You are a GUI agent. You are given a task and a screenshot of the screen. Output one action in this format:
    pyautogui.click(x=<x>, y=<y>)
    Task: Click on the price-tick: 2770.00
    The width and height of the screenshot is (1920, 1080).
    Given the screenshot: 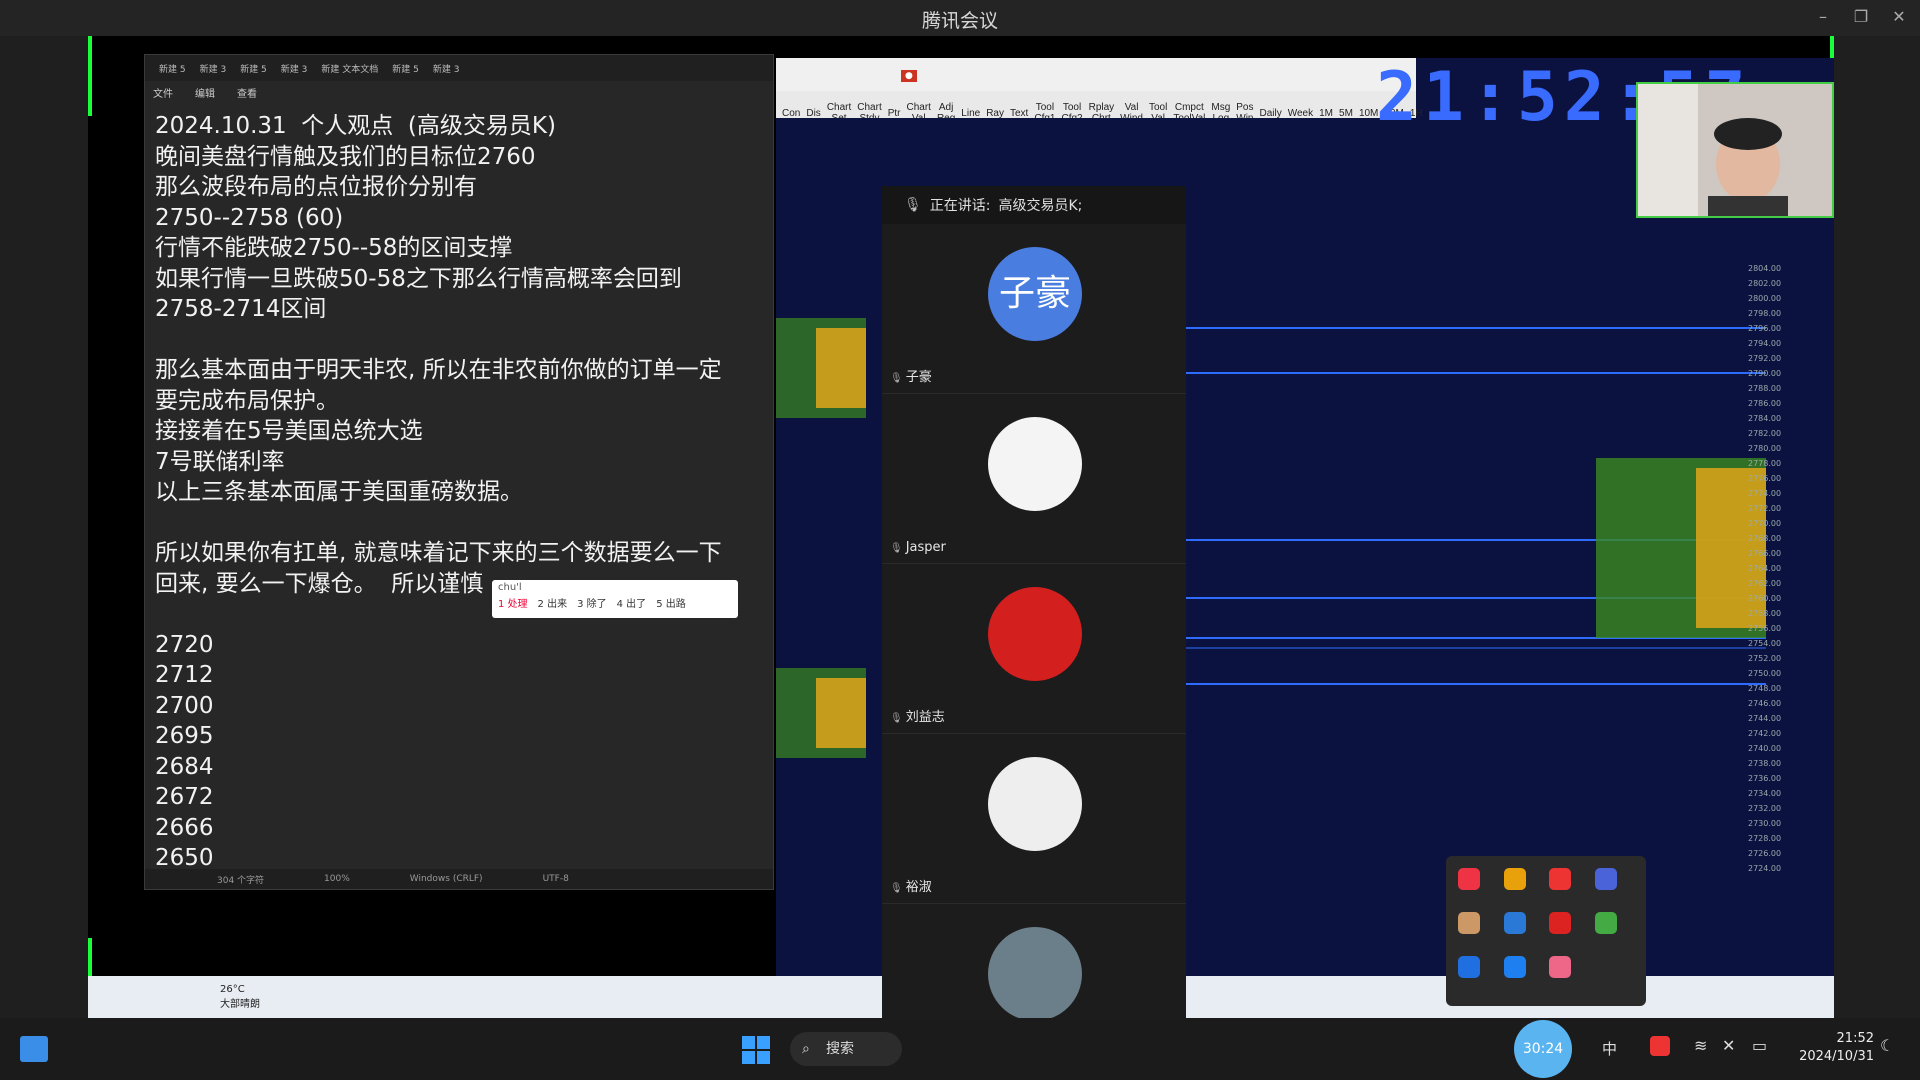 What is the action you would take?
    pyautogui.click(x=1765, y=523)
    